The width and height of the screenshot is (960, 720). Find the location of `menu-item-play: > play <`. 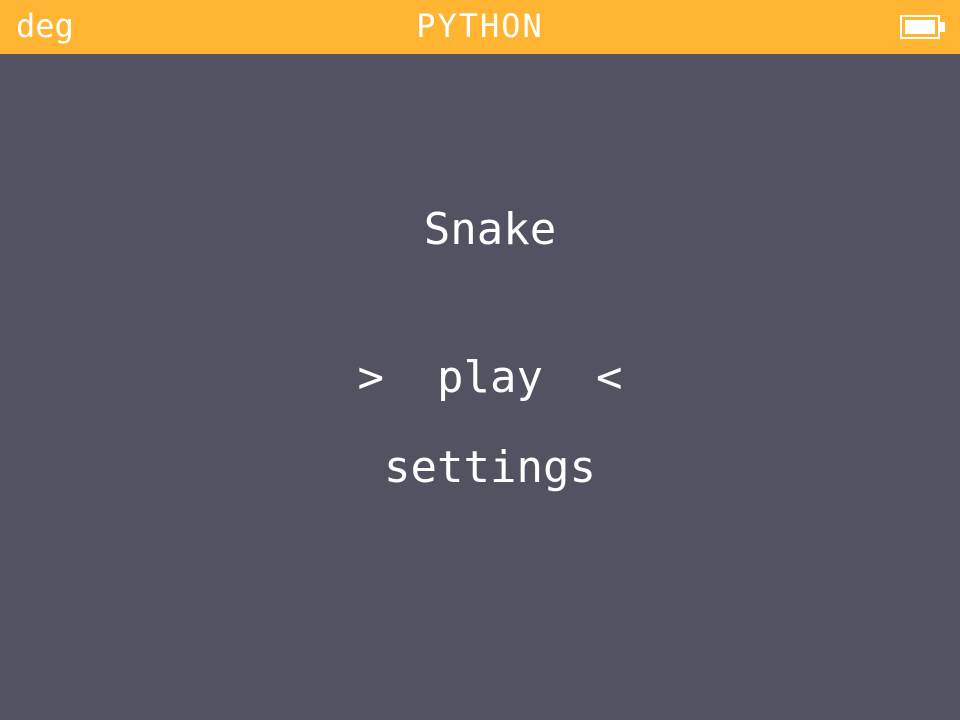

menu-item-play: > play < is located at coordinates (485, 377).